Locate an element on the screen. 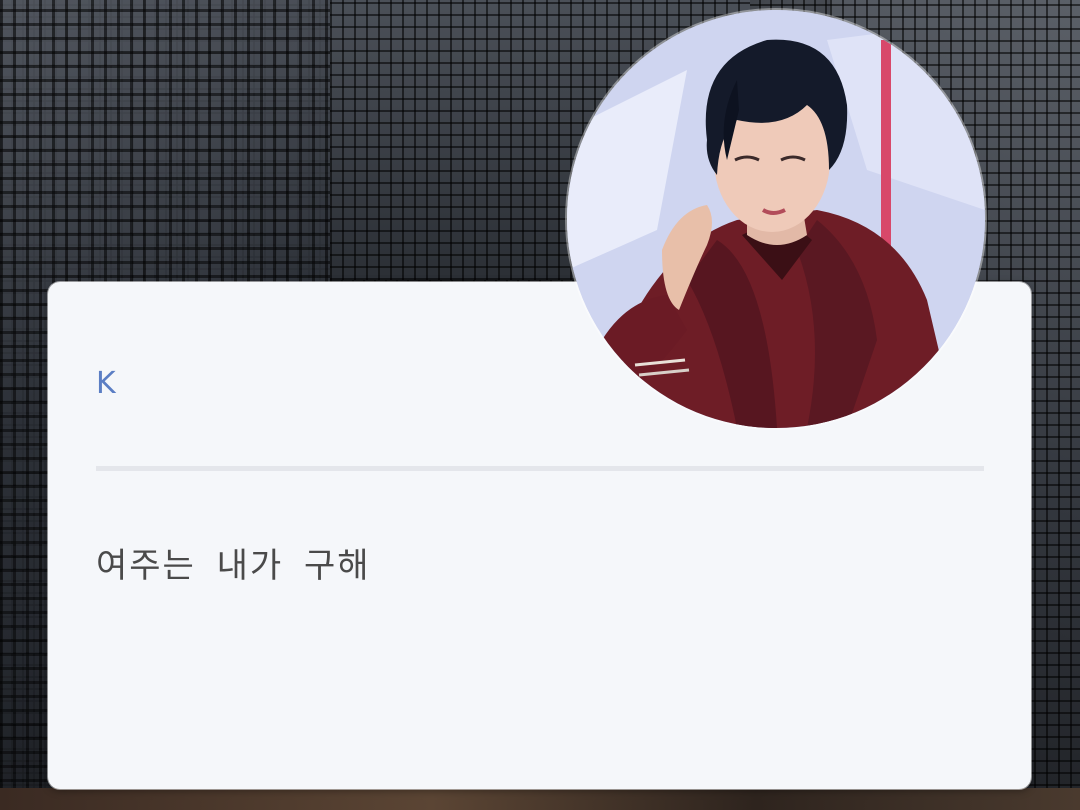 This screenshot has width=1080, height=810. background-street is located at coordinates (540, 799).